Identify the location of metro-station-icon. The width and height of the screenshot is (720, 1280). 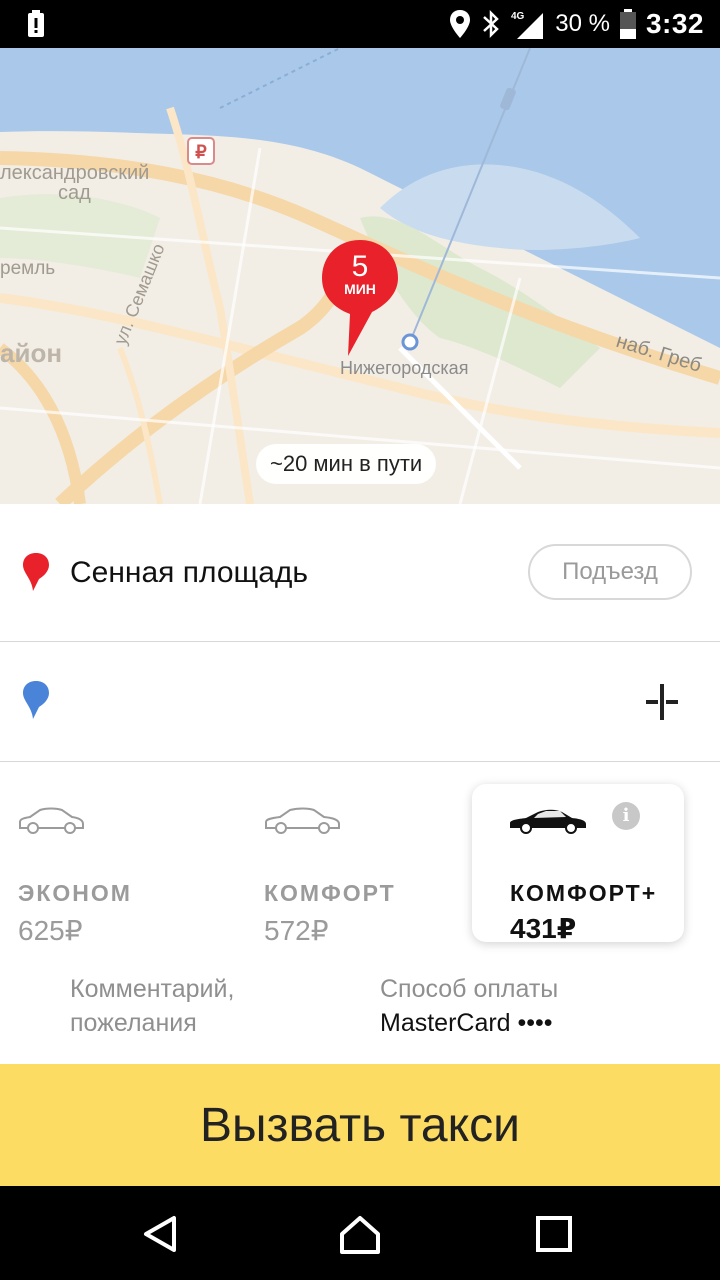
(410, 342).